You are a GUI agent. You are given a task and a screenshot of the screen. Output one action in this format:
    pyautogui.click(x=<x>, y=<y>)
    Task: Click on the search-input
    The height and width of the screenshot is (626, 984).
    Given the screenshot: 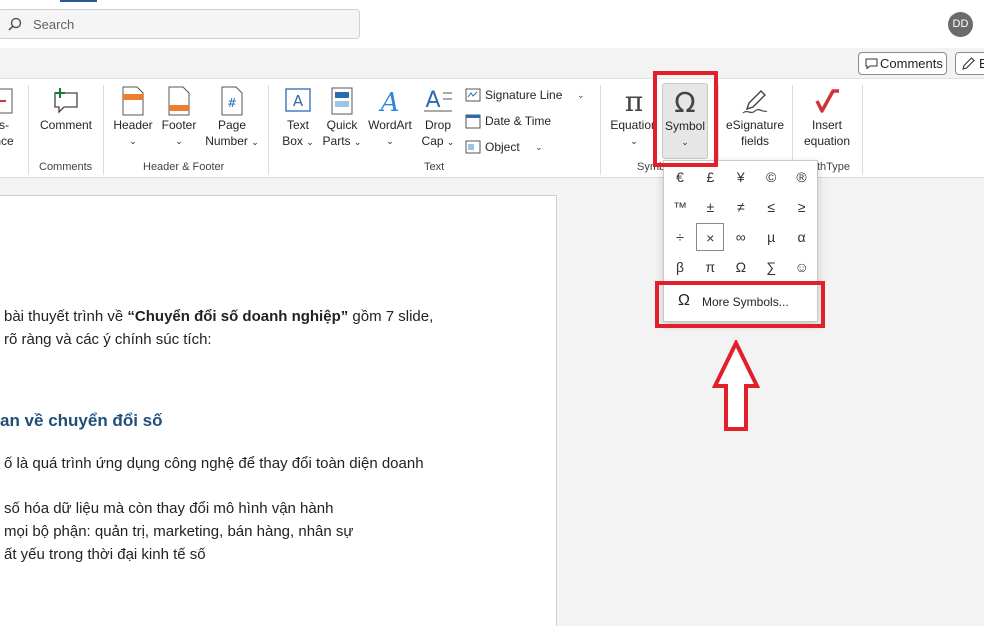 What is the action you would take?
    pyautogui.click(x=183, y=24)
    